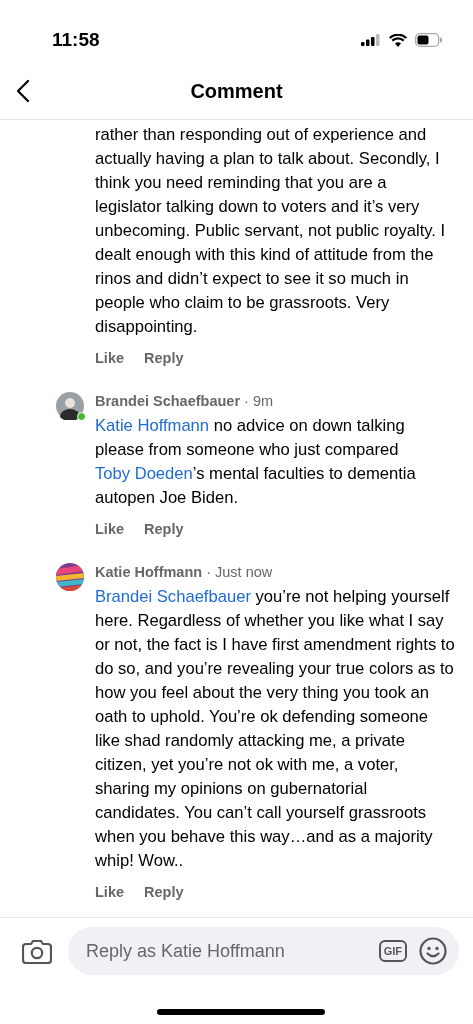 The image size is (473, 1024). What do you see at coordinates (173, 596) in the screenshot?
I see `mention-link: Brandei Schaefbauer` at bounding box center [173, 596].